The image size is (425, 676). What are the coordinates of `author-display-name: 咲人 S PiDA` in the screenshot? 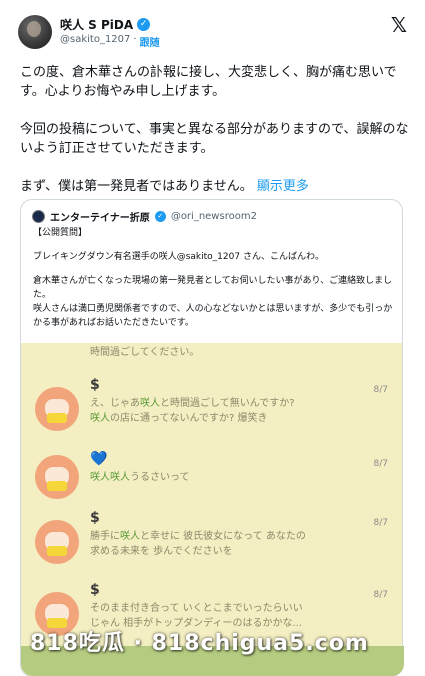 It's located at (96, 24).